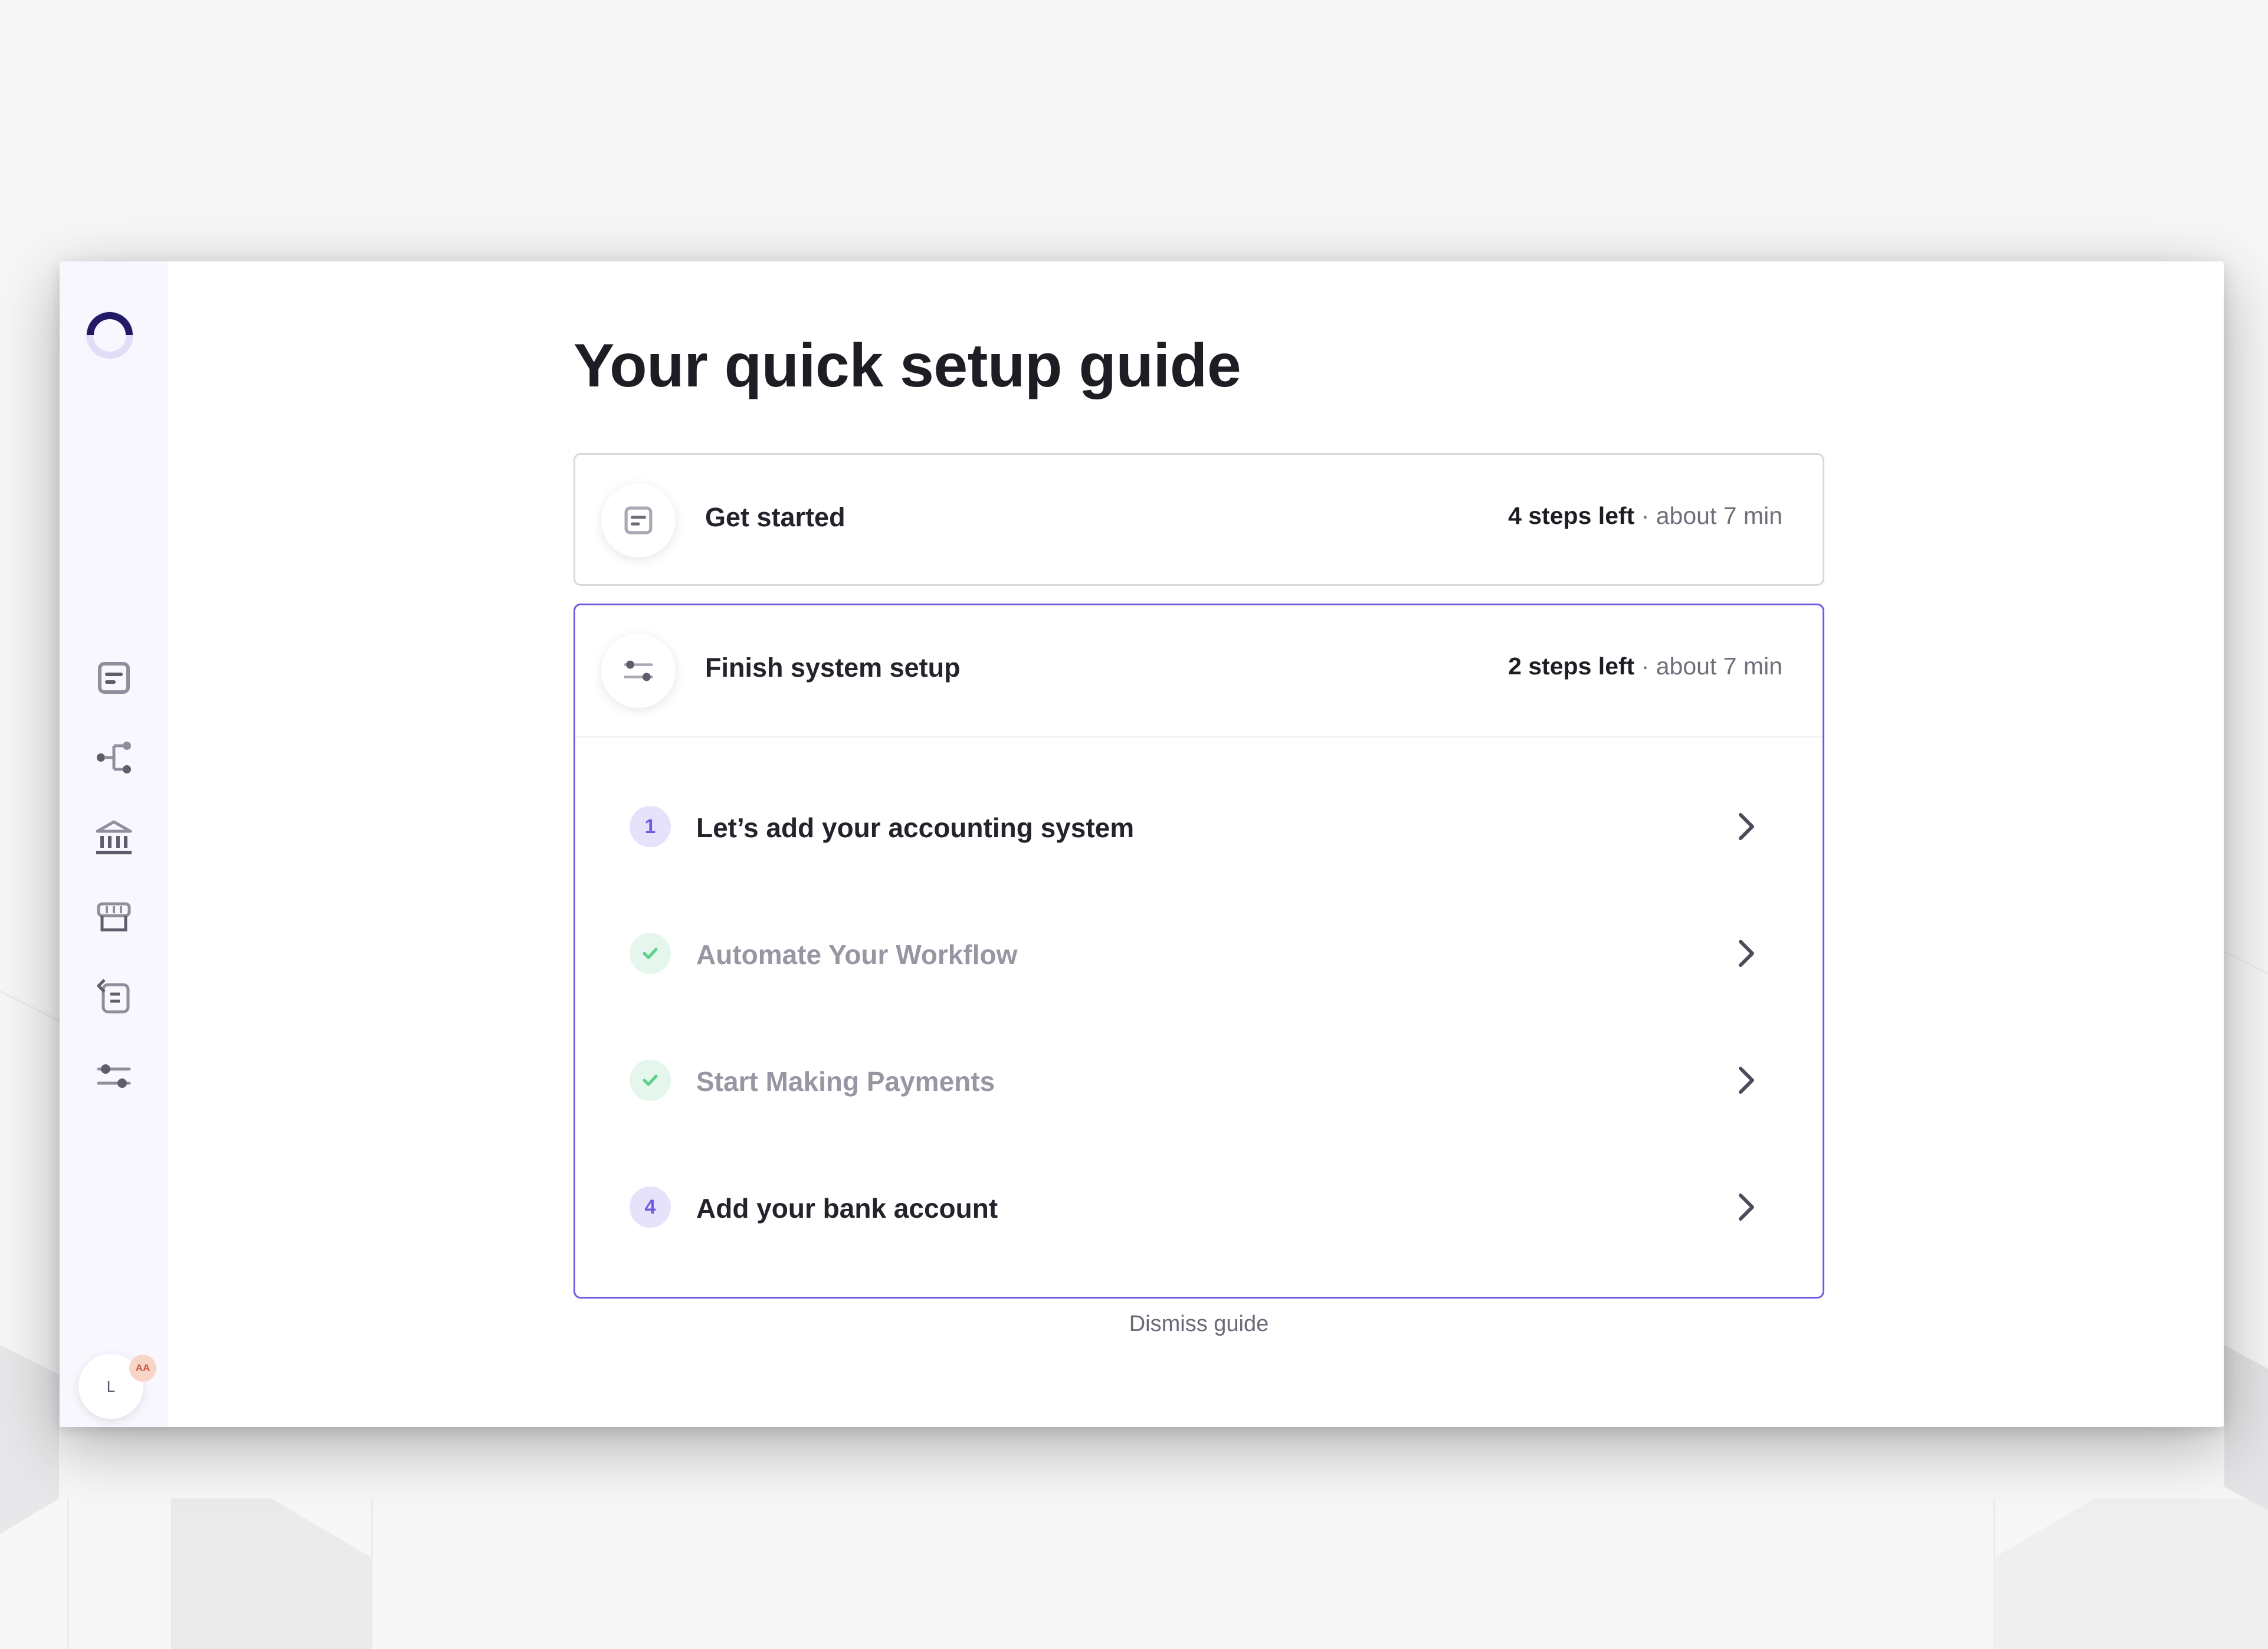 The height and width of the screenshot is (1649, 2268). I want to click on step-label: Let’s add your accounting system, so click(915, 827).